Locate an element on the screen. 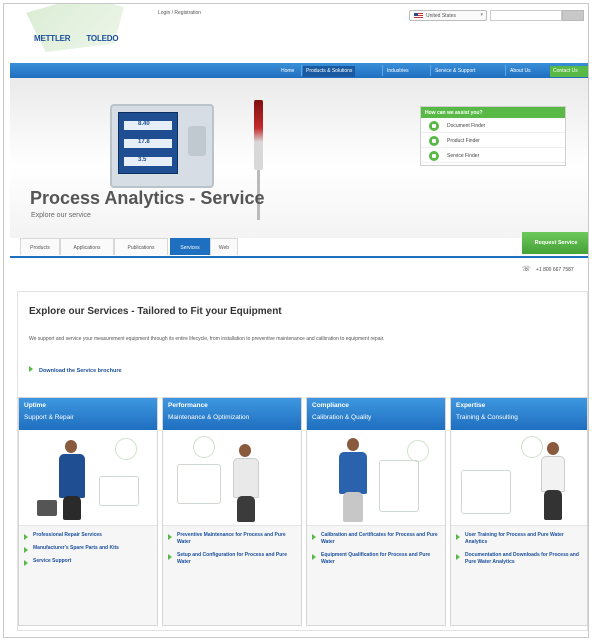 This screenshot has width=592, height=641. product-icon is located at coordinates (434, 141).